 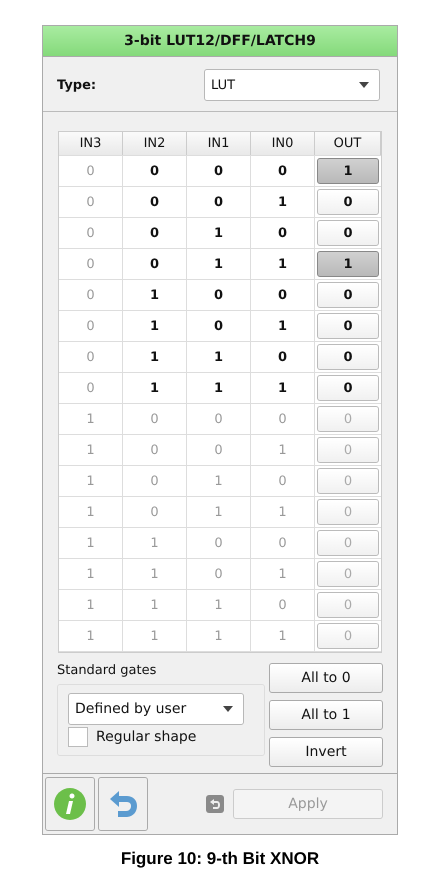 What do you see at coordinates (123, 804) in the screenshot?
I see `undo-button` at bounding box center [123, 804].